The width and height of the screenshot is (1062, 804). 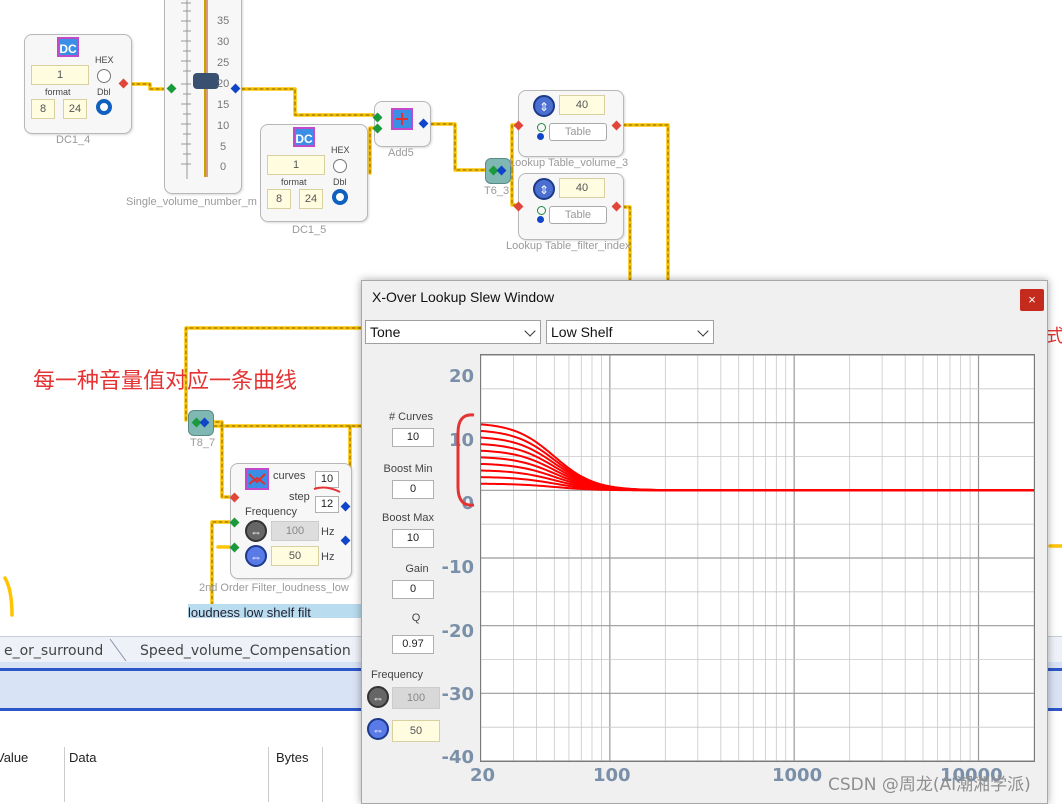 What do you see at coordinates (274, 611) in the screenshot?
I see `loudness-strip: loudness low shelf filt` at bounding box center [274, 611].